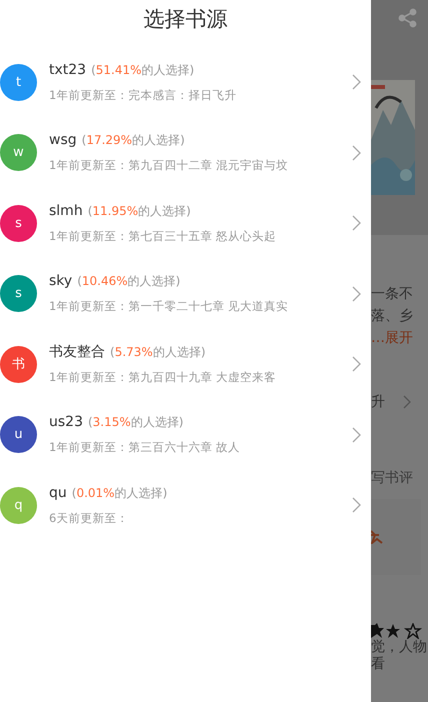  I want to click on source-item: w wsg (17.29%的人选择) 1年前更新至：第九百四十二章 混元宇宙与坟, so click(185, 153).